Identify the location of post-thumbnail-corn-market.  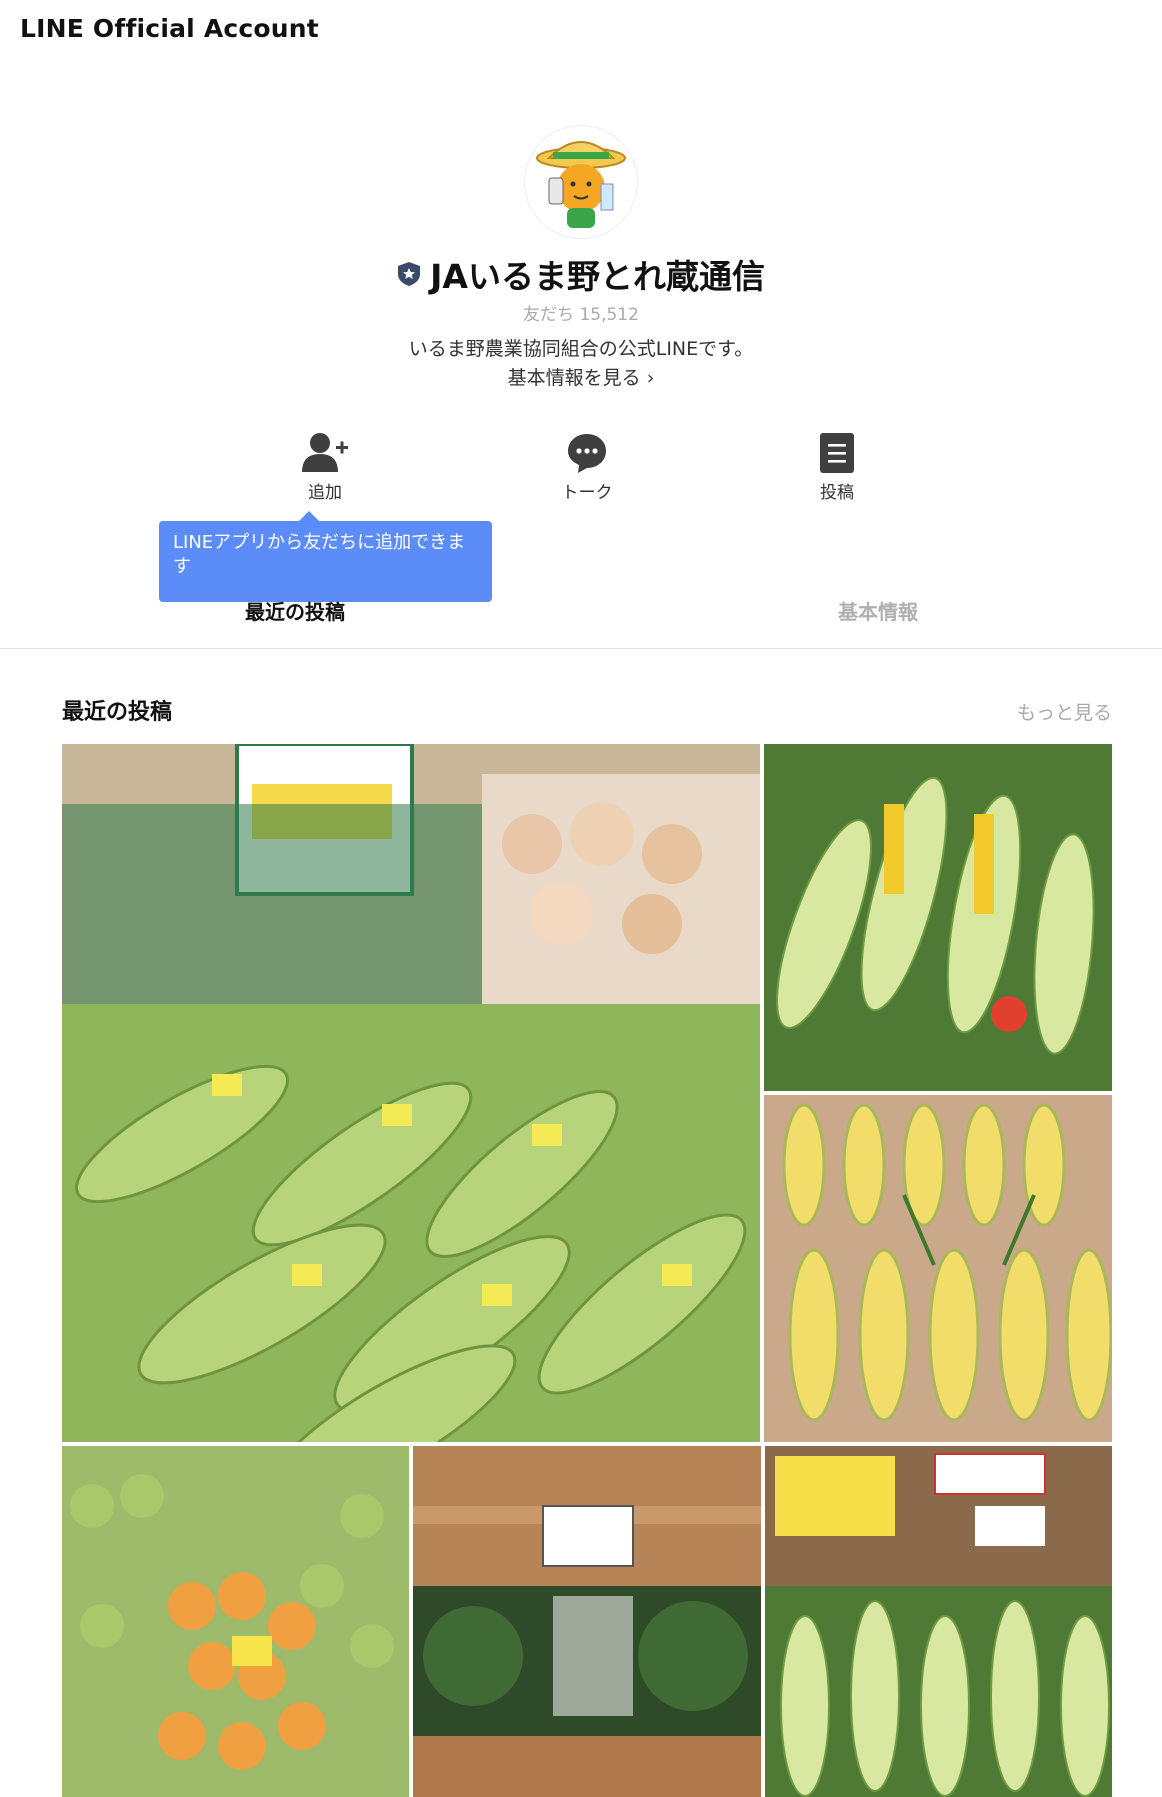
(938, 1621).